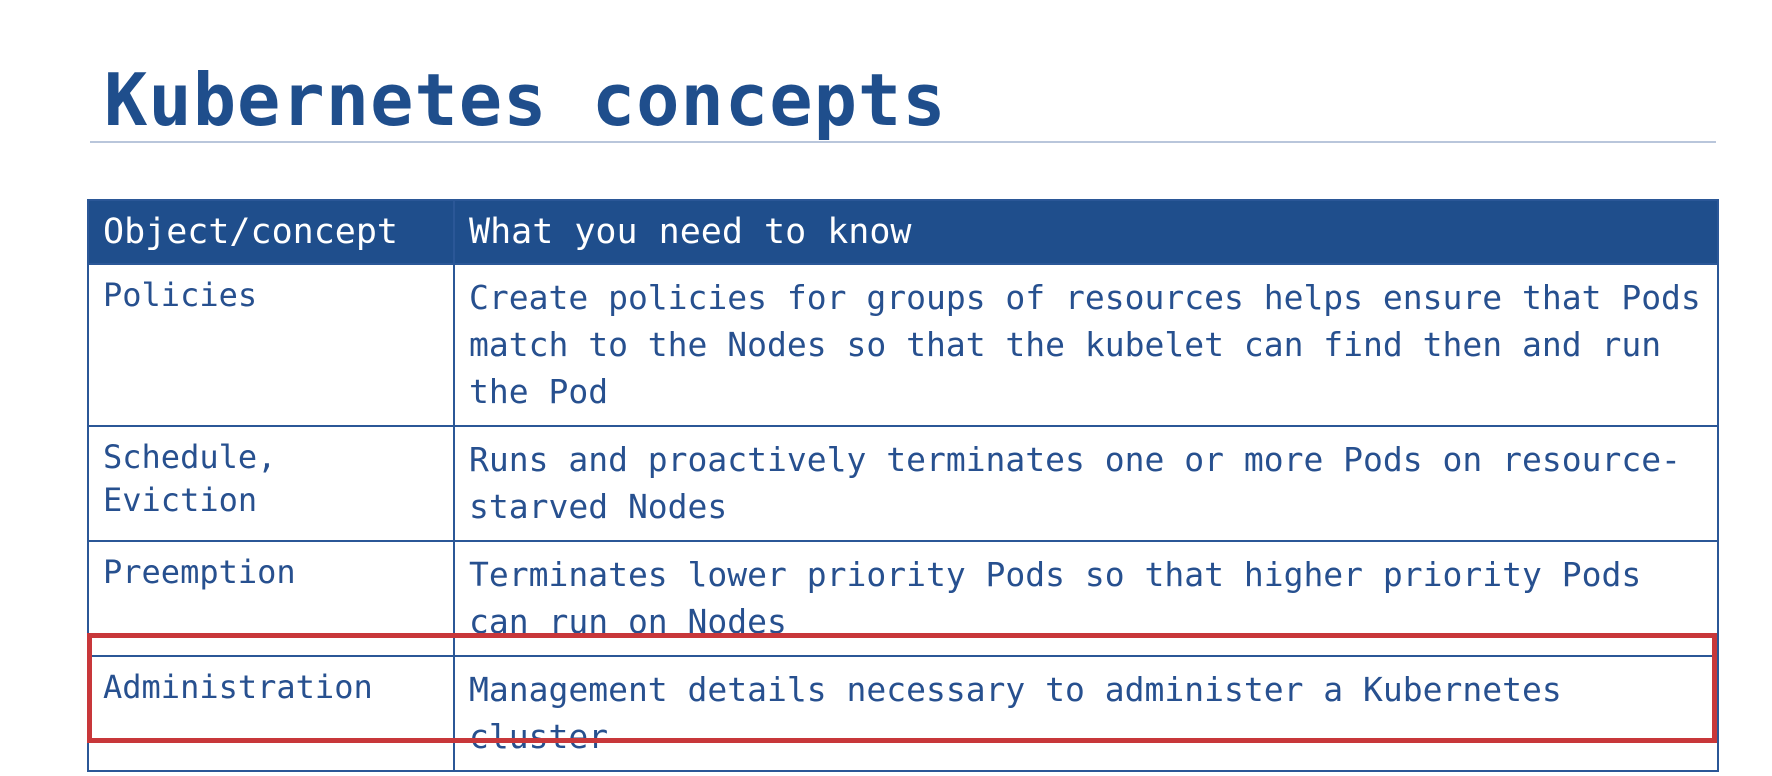  What do you see at coordinates (271, 345) in the screenshot?
I see `concept-cell: Policies` at bounding box center [271, 345].